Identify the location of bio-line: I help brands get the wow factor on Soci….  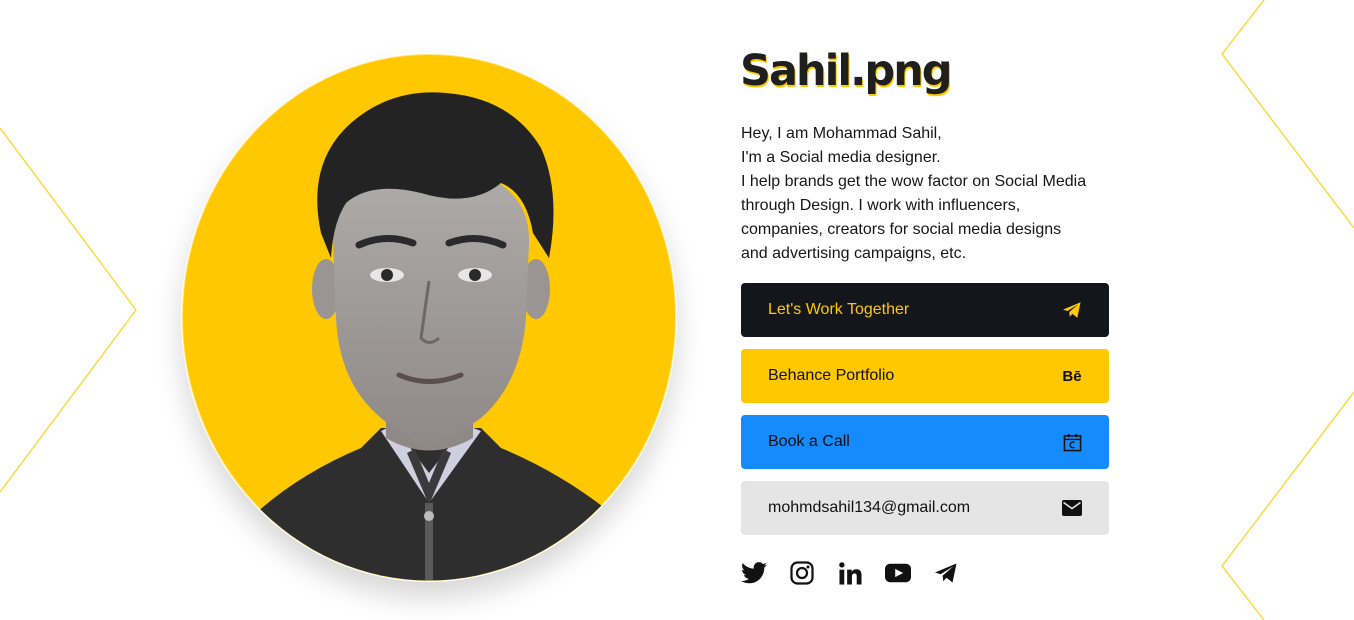
(914, 181).